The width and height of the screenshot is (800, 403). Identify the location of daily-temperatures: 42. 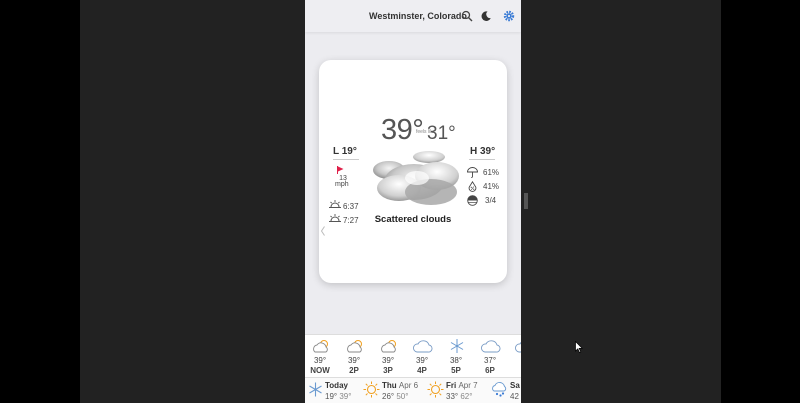
(514, 396).